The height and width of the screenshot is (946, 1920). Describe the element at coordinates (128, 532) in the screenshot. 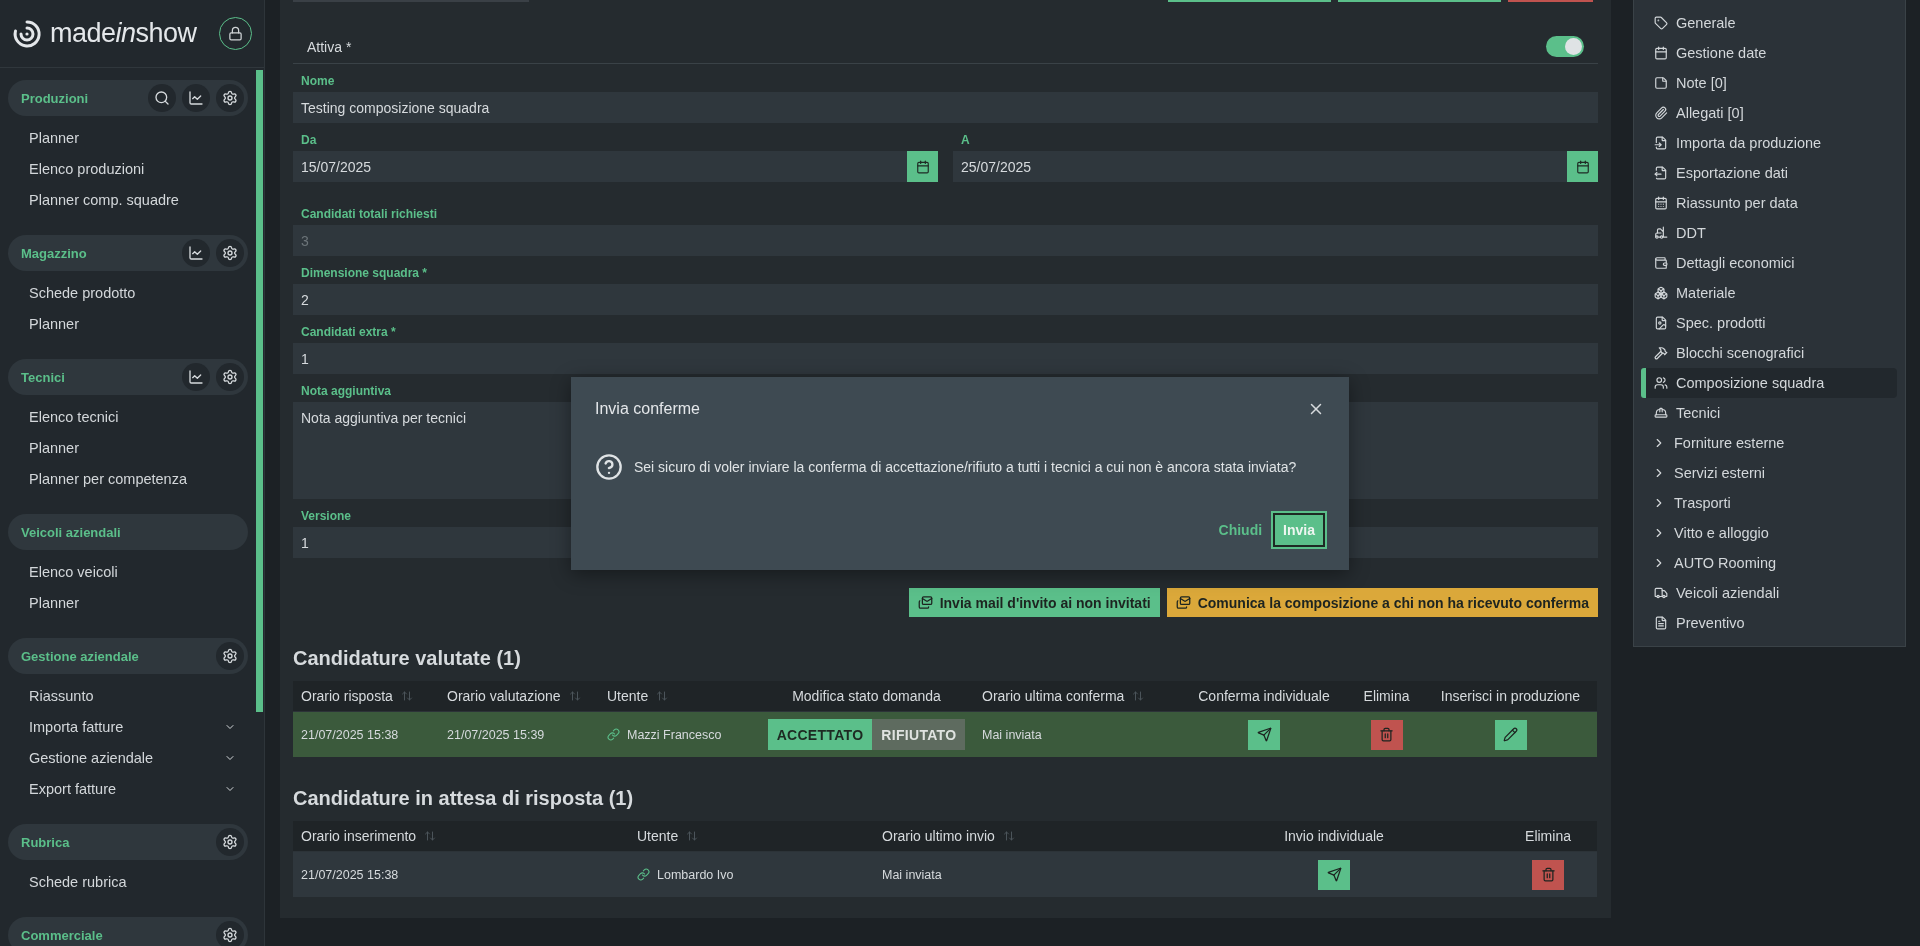

I see `section-header: Veicoli aziendali` at that location.